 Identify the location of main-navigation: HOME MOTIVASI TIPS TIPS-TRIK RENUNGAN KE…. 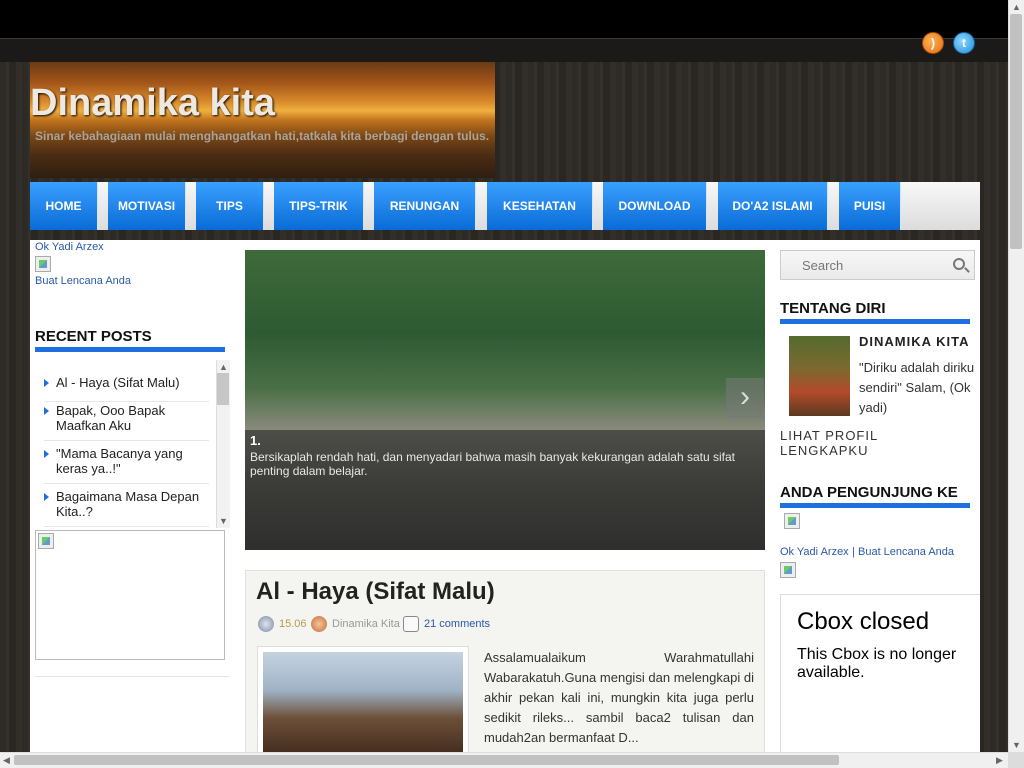
(505, 206).